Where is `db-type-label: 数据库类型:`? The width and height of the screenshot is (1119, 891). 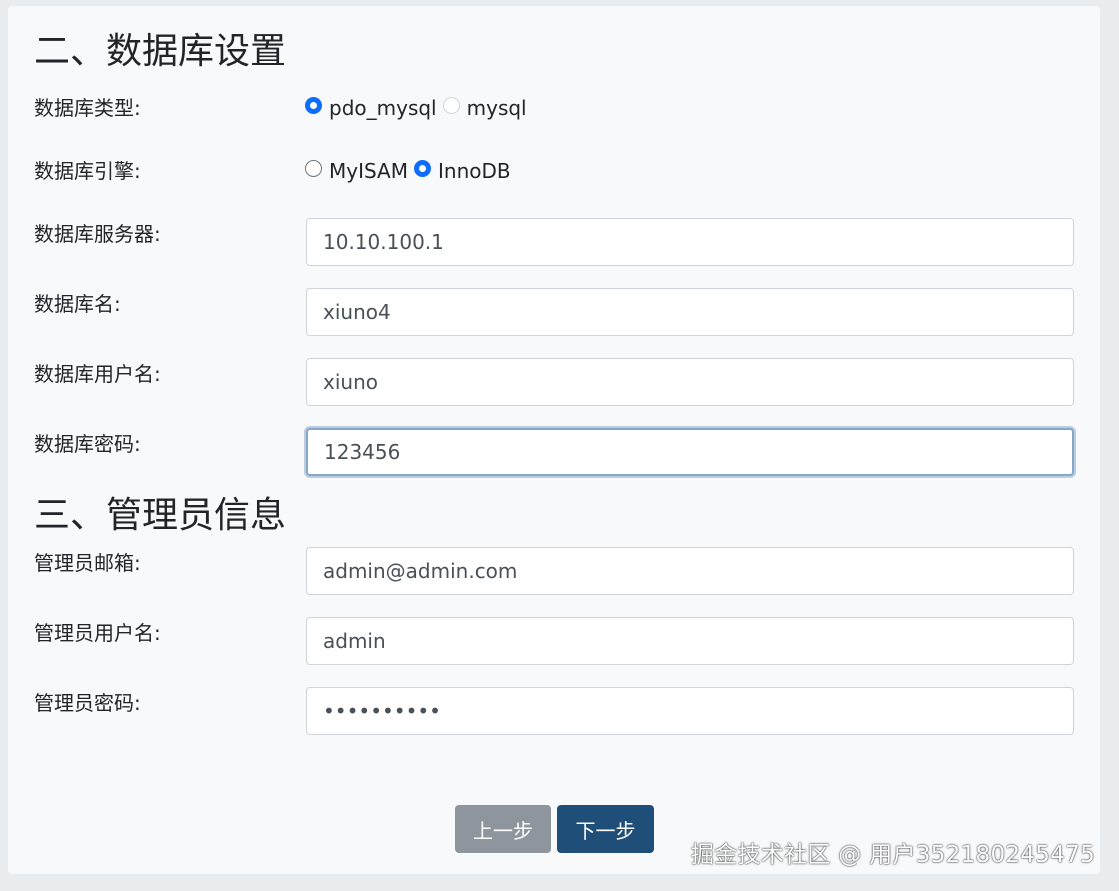
db-type-label: 数据库类型: is located at coordinates (87, 108).